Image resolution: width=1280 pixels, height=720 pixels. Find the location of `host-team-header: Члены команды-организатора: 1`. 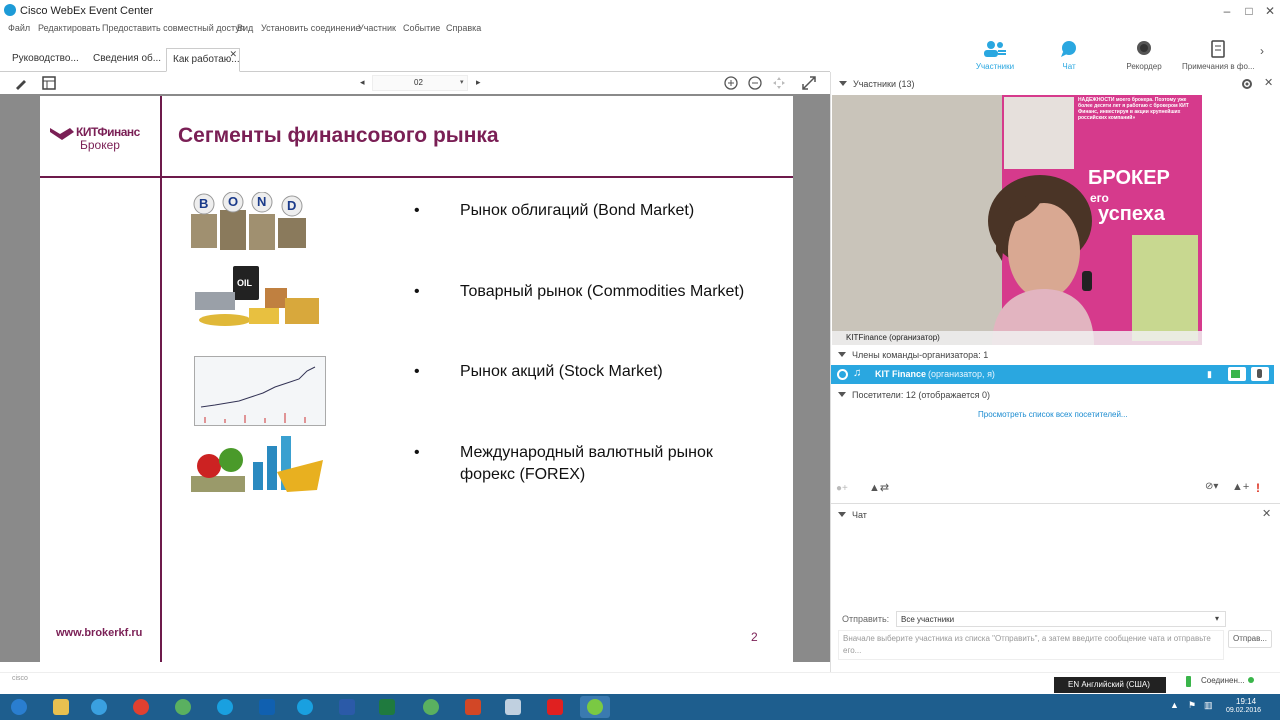

host-team-header: Члены команды-организатора: 1 is located at coordinates (913, 355).